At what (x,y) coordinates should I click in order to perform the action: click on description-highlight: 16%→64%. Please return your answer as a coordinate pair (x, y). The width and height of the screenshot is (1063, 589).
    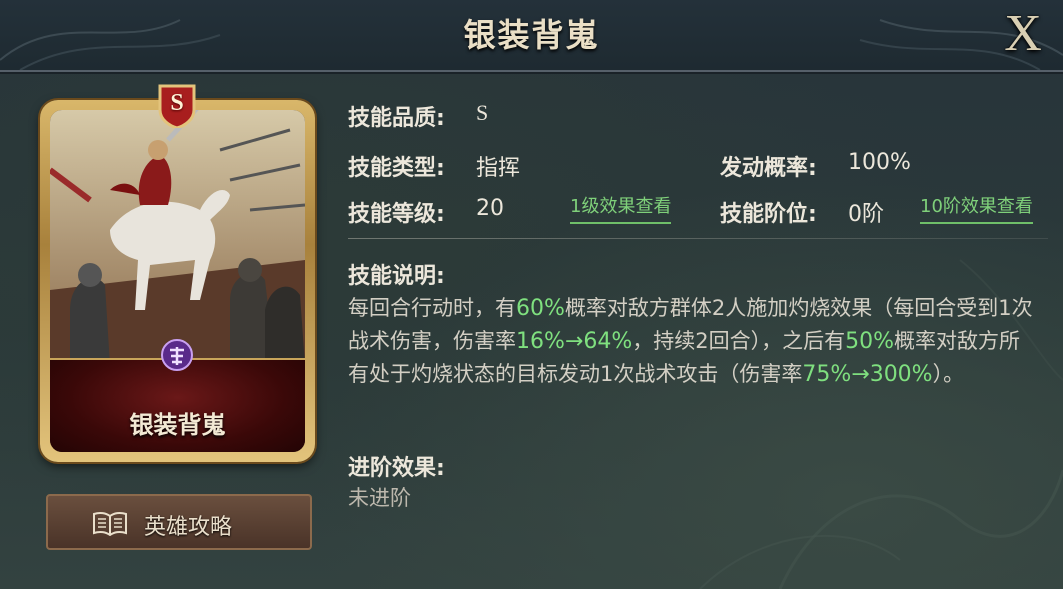
    Looking at the image, I should click on (574, 341).